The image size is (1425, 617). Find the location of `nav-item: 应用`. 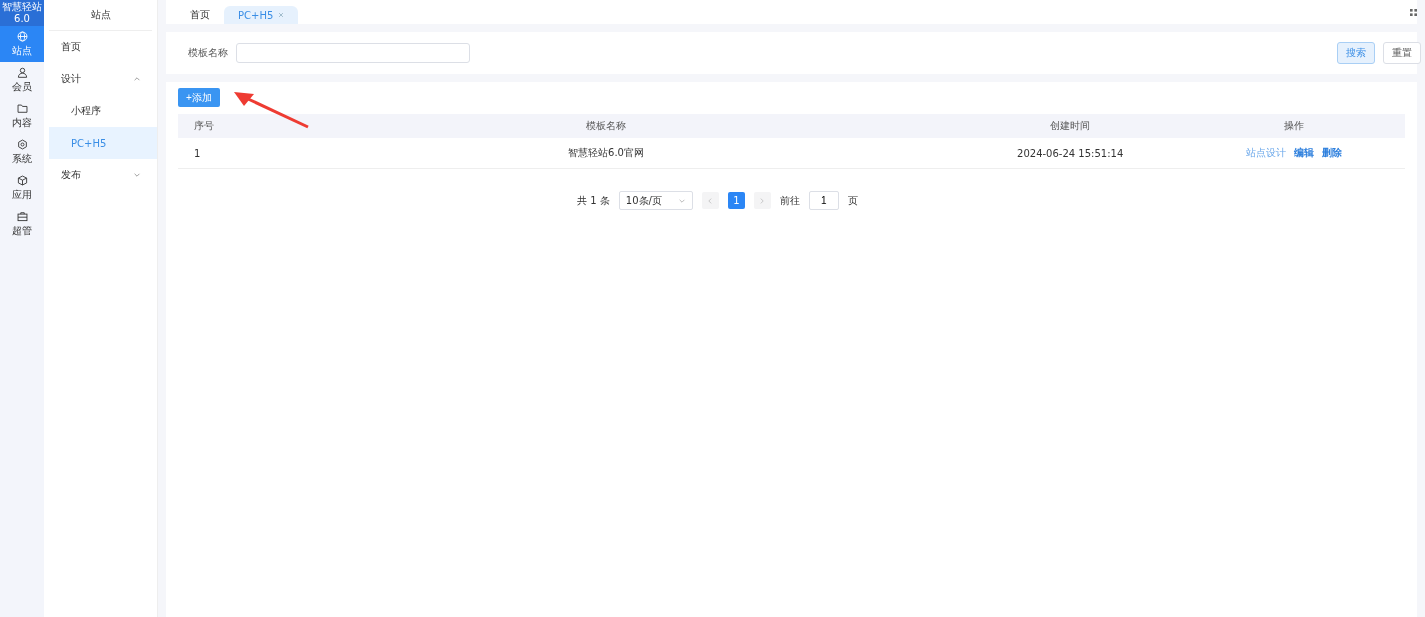

nav-item: 应用 is located at coordinates (22, 188).